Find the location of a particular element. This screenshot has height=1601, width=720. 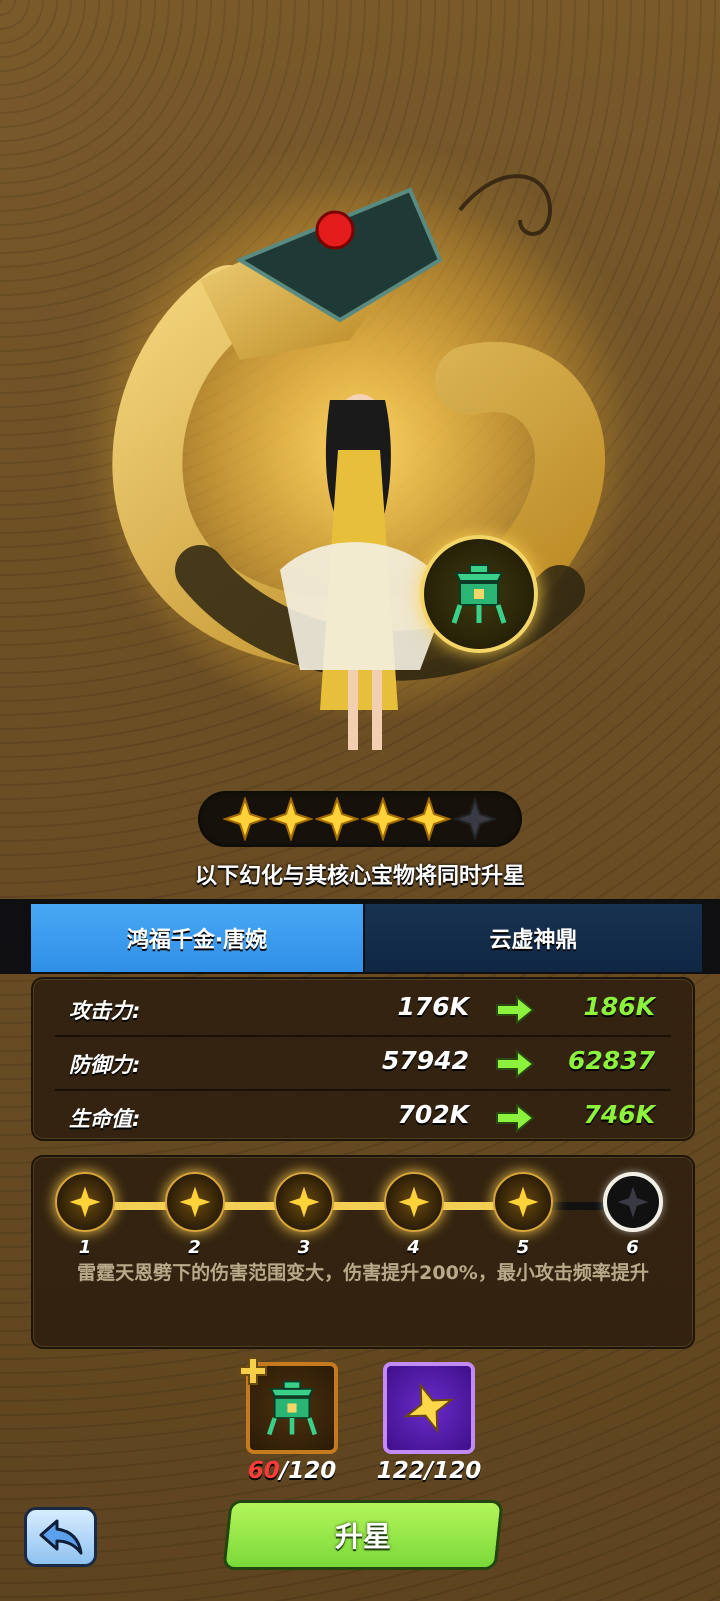

upgrade-star-label: 升星 is located at coordinates (362, 1536).